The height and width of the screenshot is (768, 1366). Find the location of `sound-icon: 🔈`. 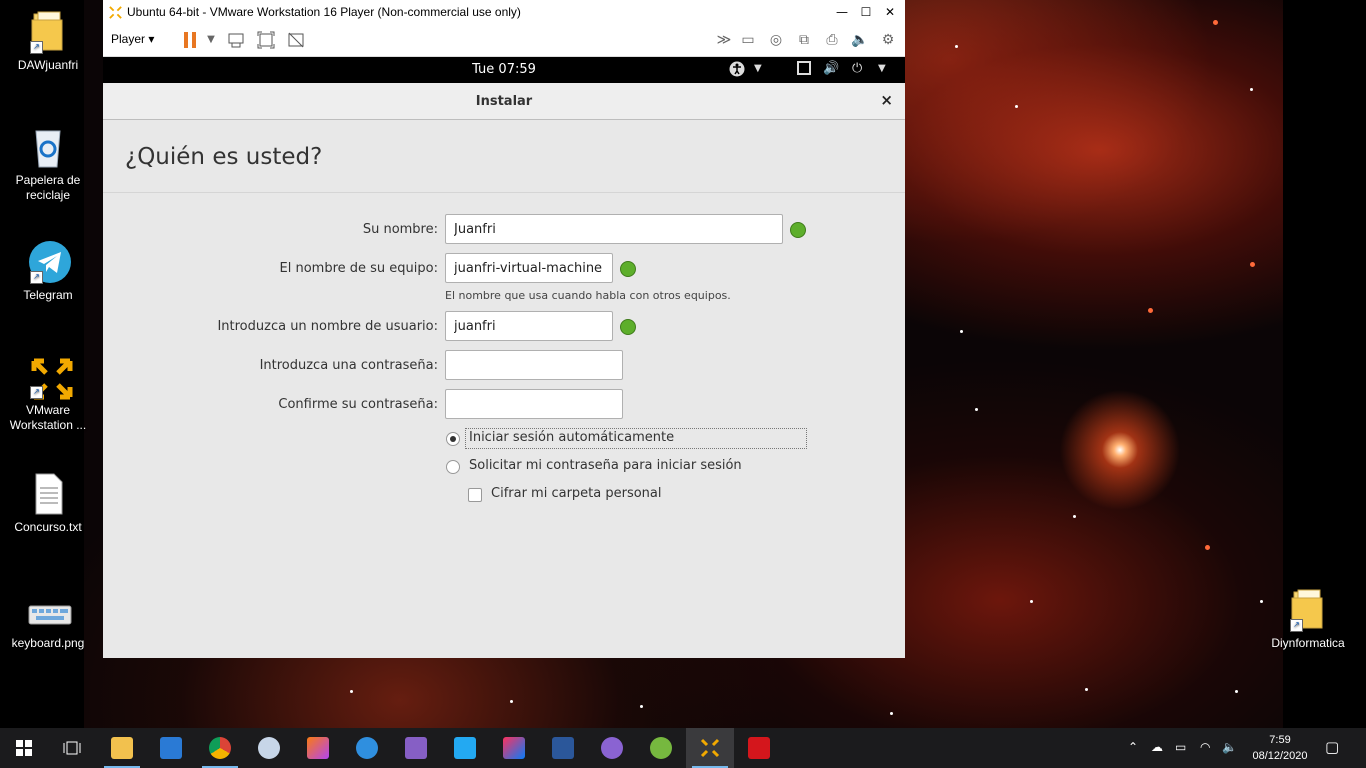

sound-icon: 🔈 is located at coordinates (860, 40).